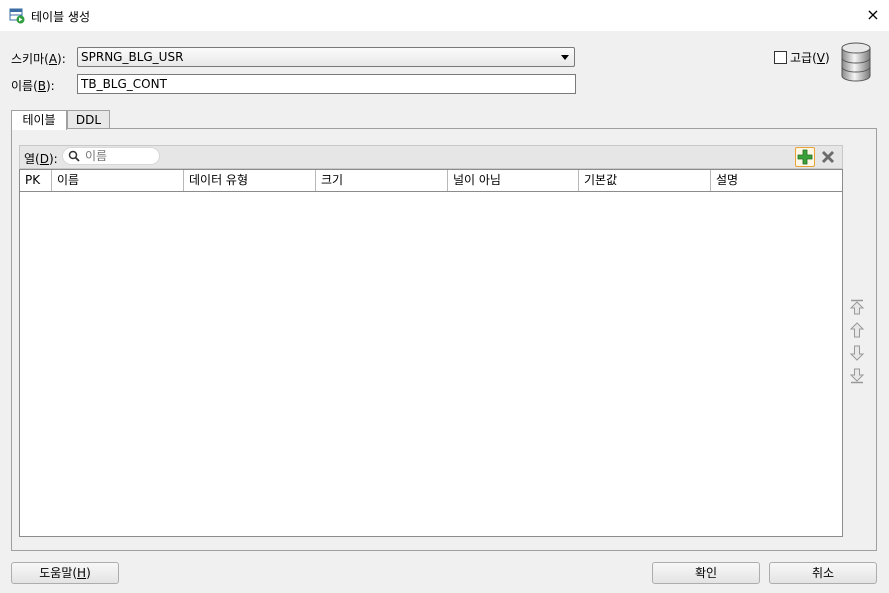  What do you see at coordinates (857, 307) in the screenshot?
I see `move-top-icon` at bounding box center [857, 307].